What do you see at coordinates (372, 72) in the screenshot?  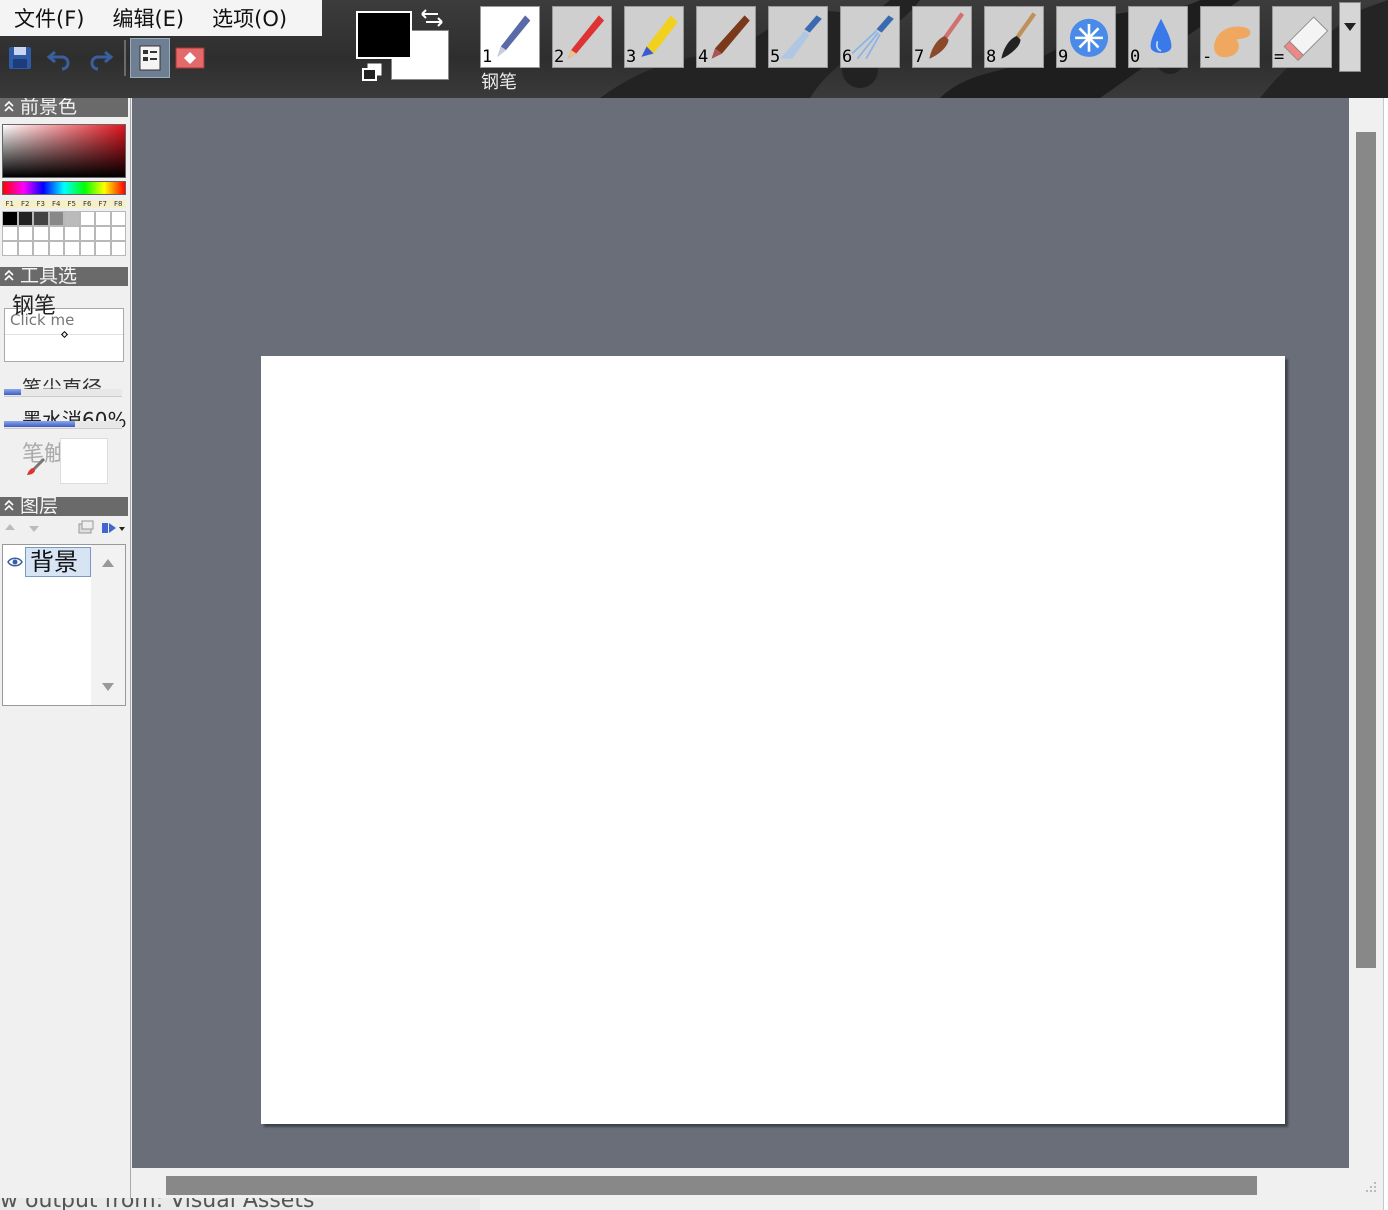 I see `reset-colors-icon` at bounding box center [372, 72].